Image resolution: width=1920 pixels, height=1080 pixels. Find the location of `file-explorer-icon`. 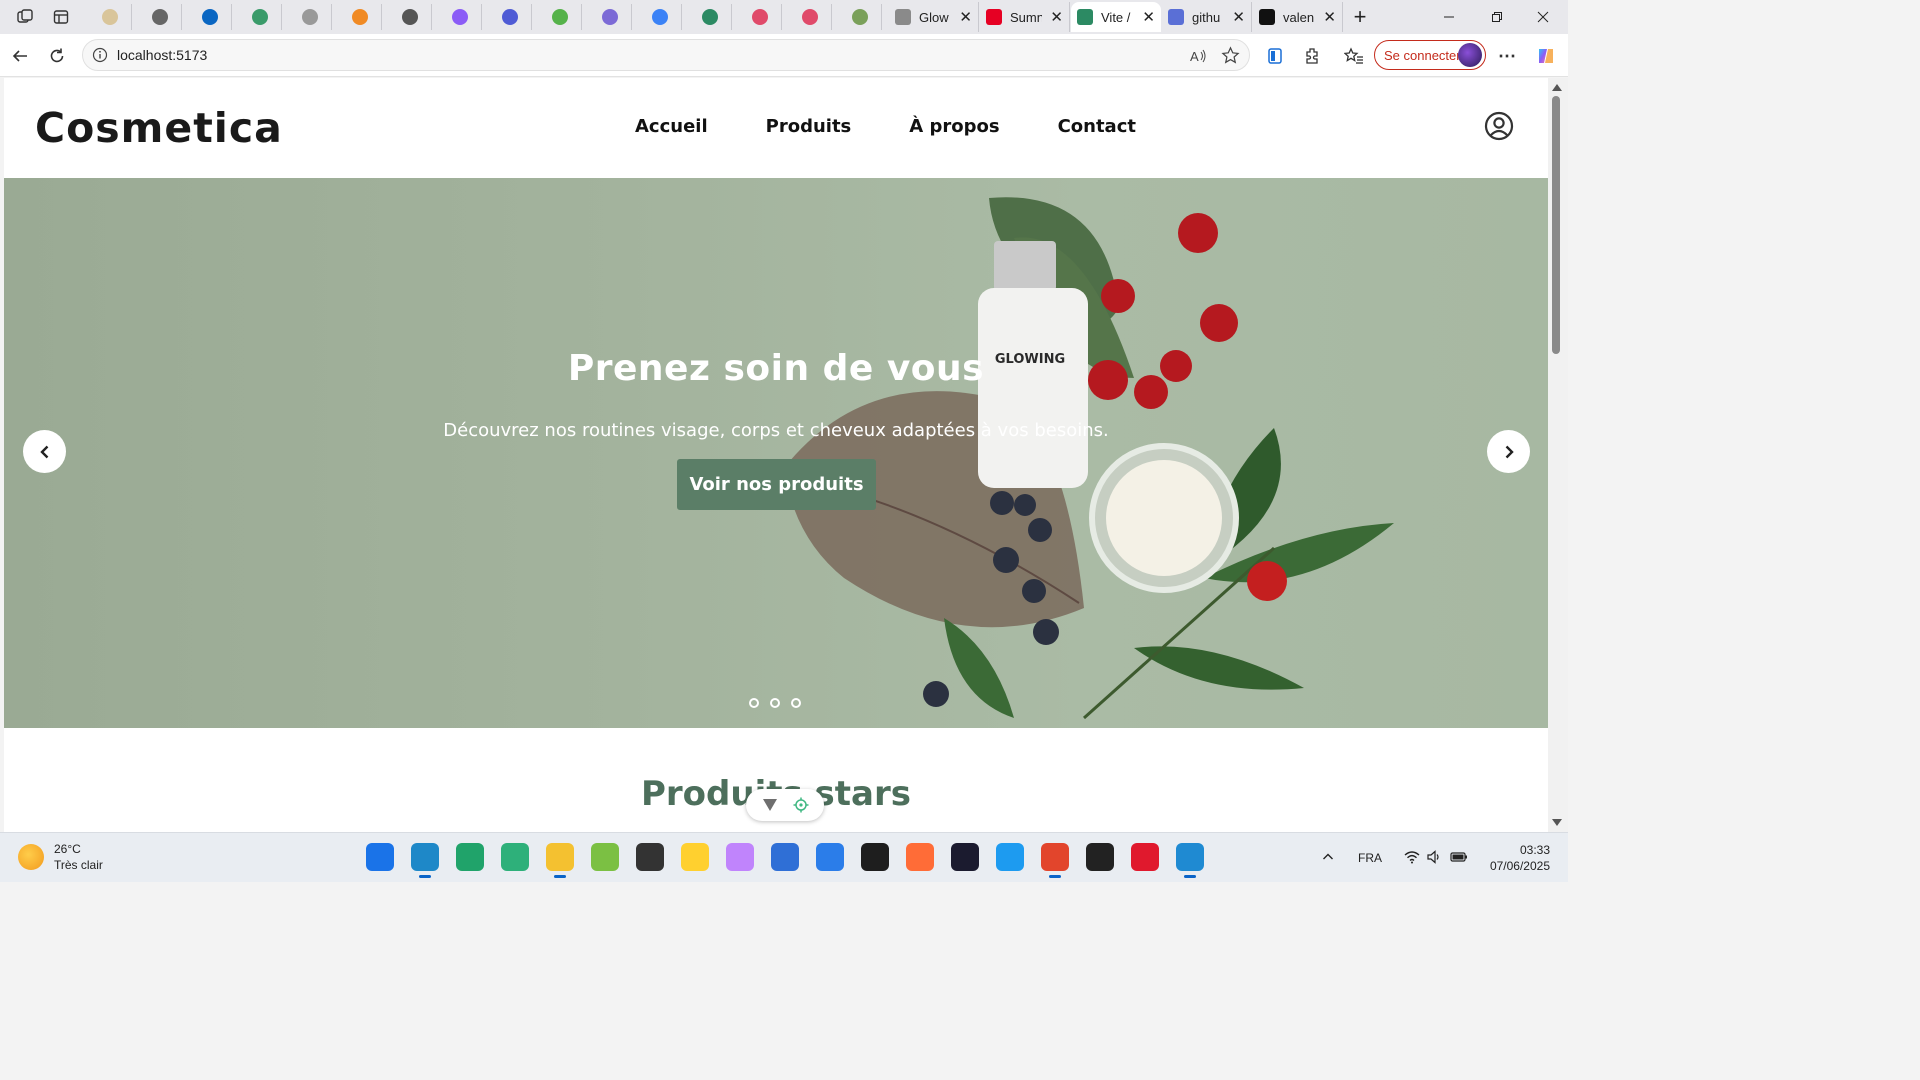

file-explorer-icon is located at coordinates (560, 860).